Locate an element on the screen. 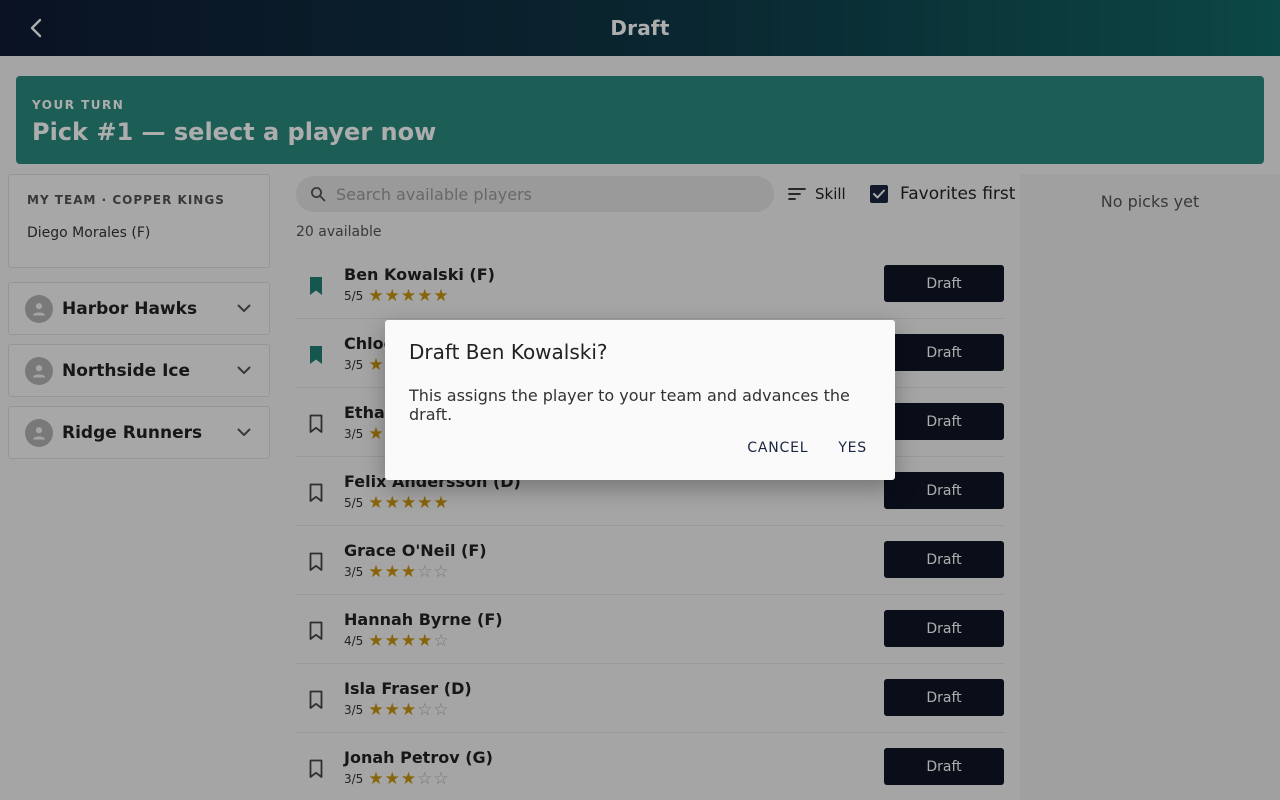 The height and width of the screenshot is (800, 1280). cancel-button: CANCEL is located at coordinates (777, 448).